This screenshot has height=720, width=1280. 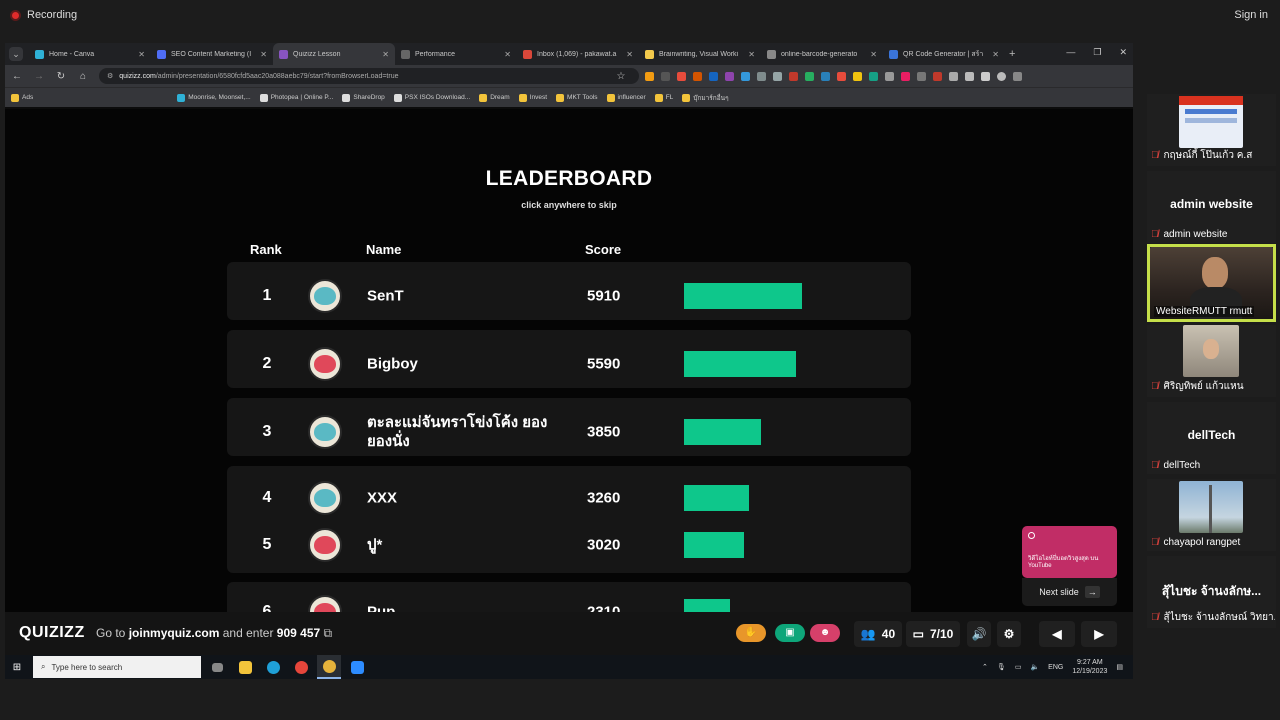 I want to click on minimize-icon: —, so click(x=1070, y=52).